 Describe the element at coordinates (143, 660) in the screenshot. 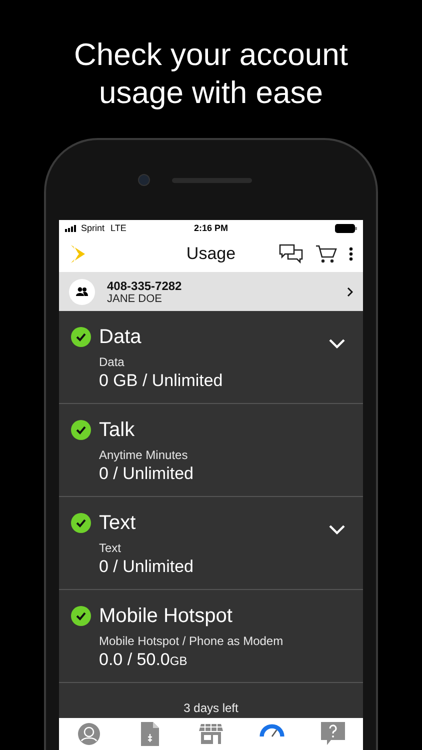

I see `usage-value: 0.0 / 50.0GB` at that location.